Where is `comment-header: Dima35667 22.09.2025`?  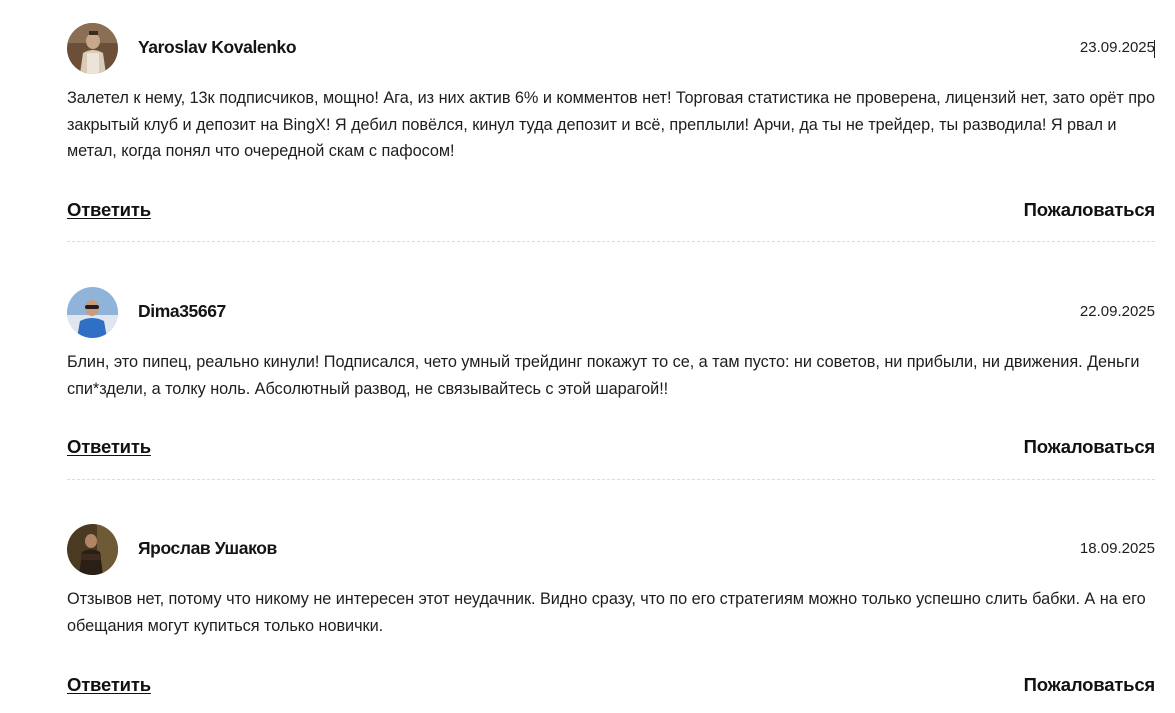
comment-header: Dima35667 22.09.2025 is located at coordinates (611, 313).